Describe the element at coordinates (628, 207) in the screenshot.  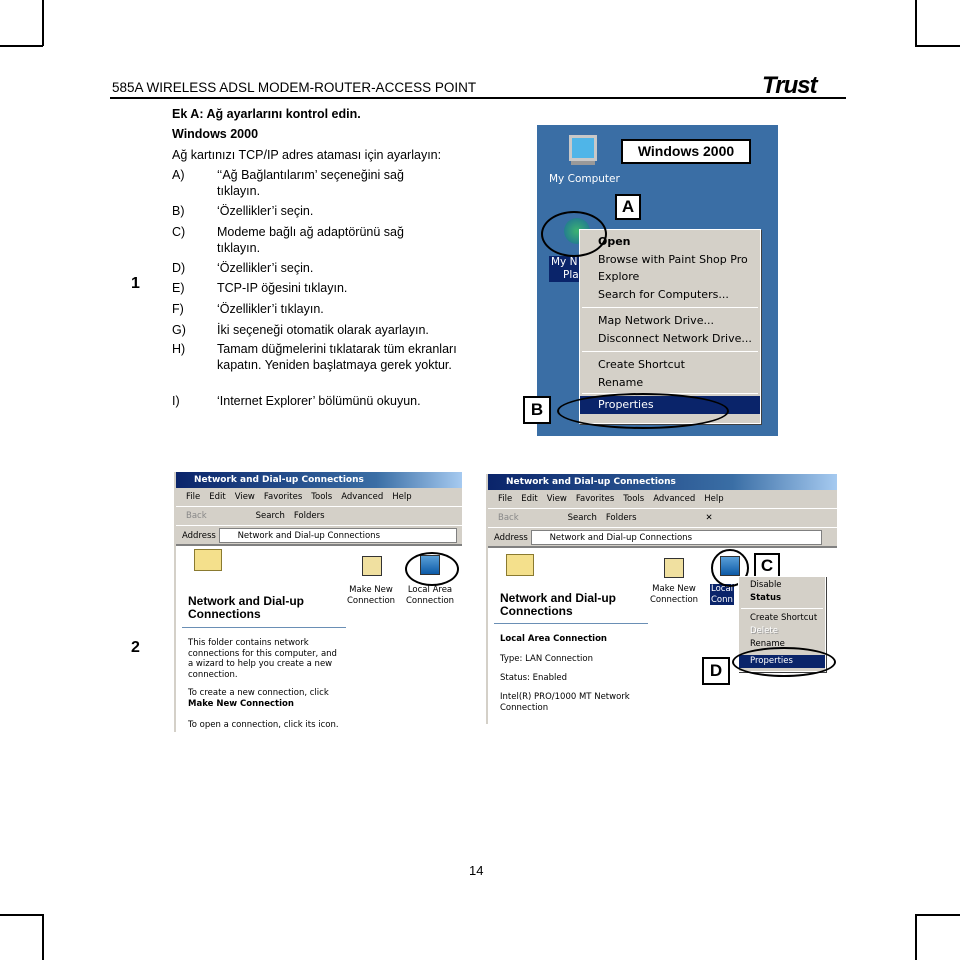
I see `callout-a: A` at that location.